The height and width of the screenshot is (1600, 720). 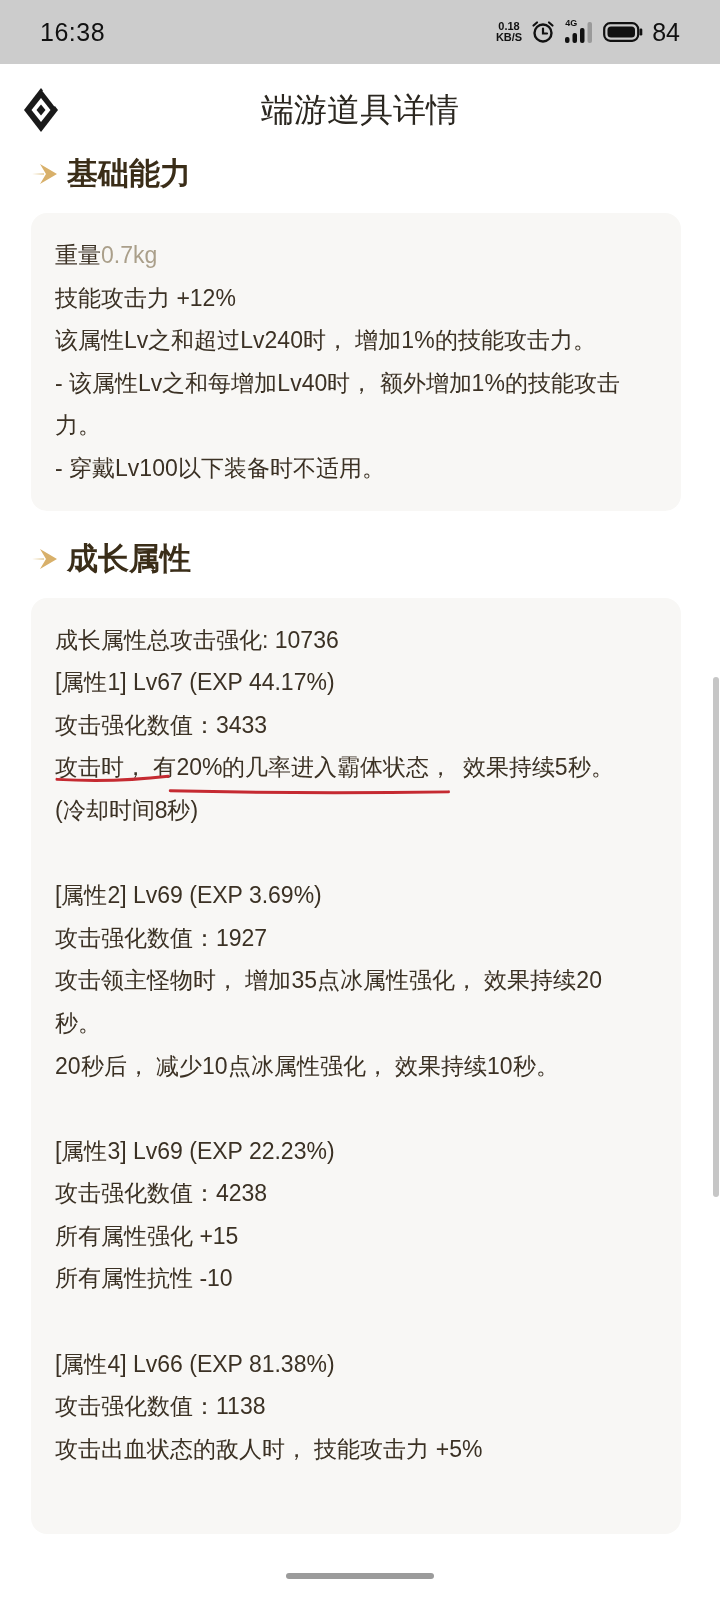 I want to click on section-heading: 基础能力, so click(x=129, y=174).